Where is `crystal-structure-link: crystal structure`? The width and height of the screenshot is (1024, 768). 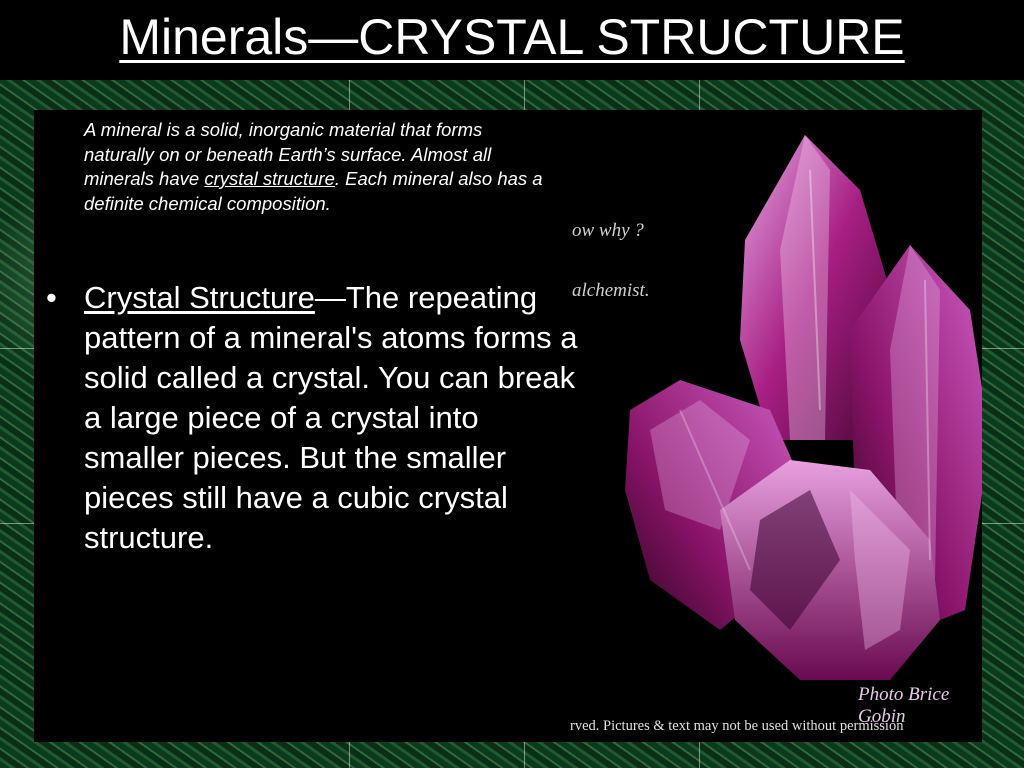
crystal-structure-link: crystal structure is located at coordinates (269, 178).